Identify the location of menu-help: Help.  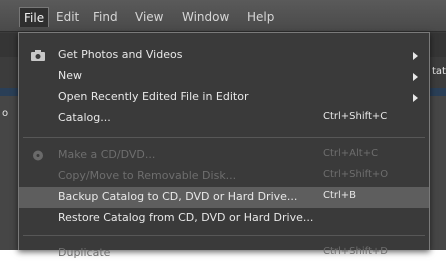
(260, 17).